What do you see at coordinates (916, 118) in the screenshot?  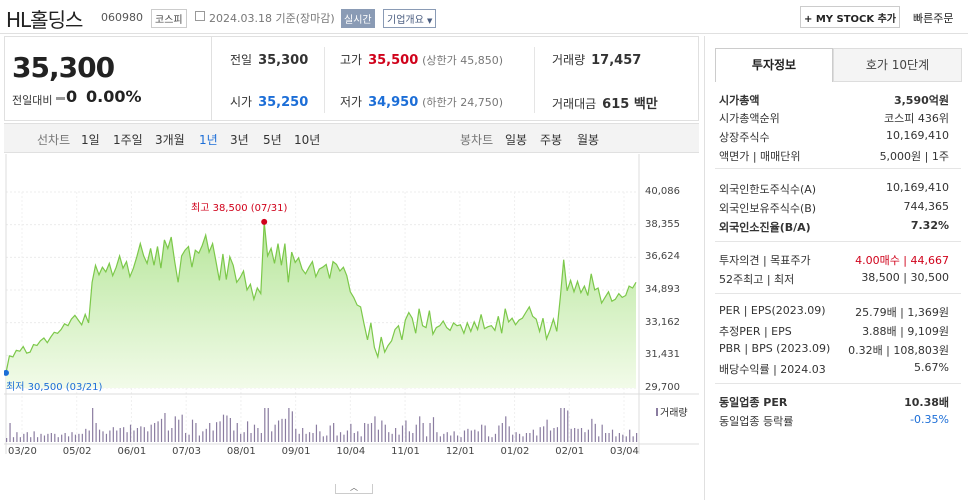 I see `info-value: 코스피 436위` at bounding box center [916, 118].